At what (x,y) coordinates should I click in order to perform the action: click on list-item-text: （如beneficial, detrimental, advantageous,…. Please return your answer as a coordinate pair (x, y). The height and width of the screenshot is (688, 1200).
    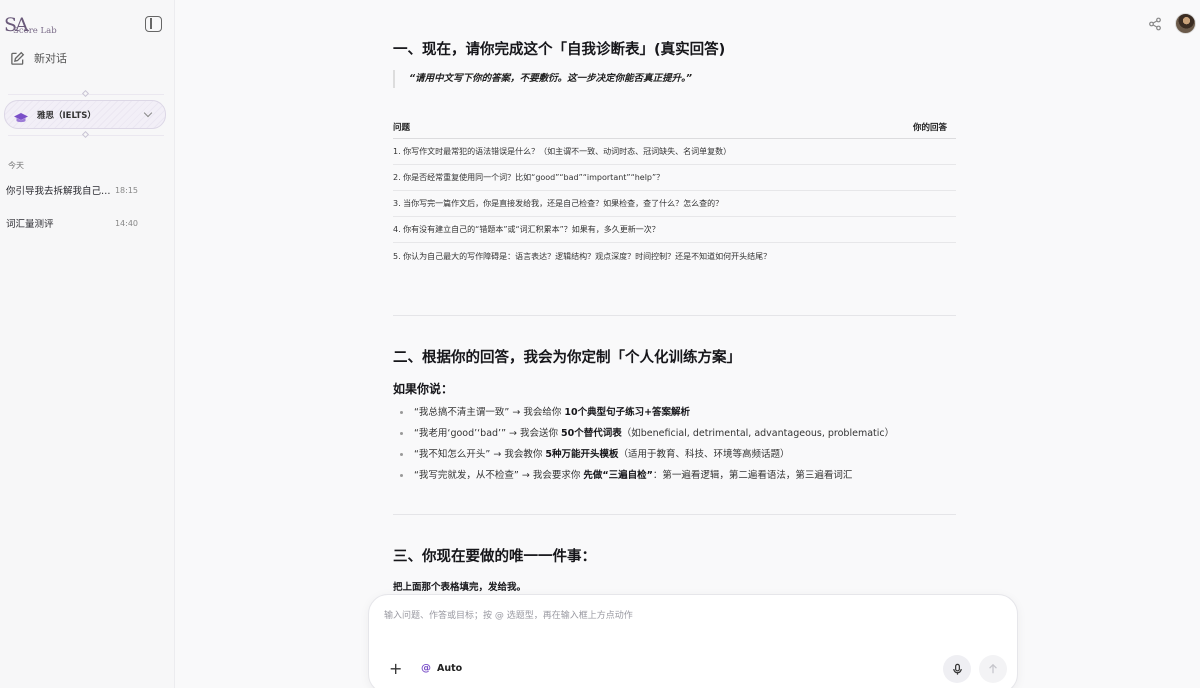
    Looking at the image, I should click on (758, 433).